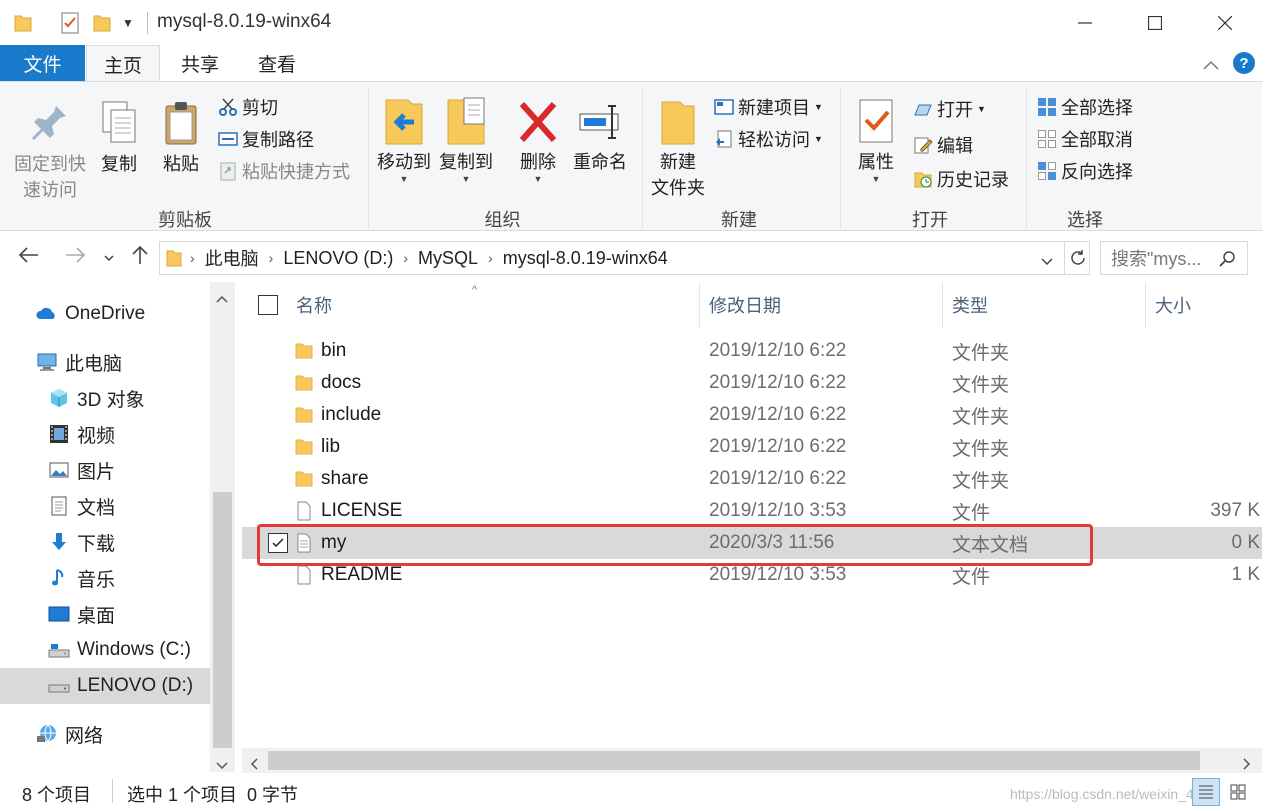 The width and height of the screenshot is (1262, 811). What do you see at coordinates (248, 107) in the screenshot?
I see `cut-button: 剪切` at bounding box center [248, 107].